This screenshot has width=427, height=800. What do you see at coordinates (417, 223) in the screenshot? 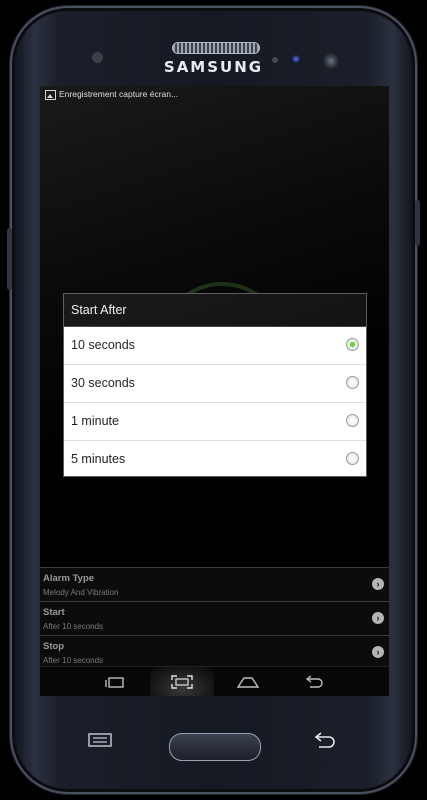
I see `power-button` at bounding box center [417, 223].